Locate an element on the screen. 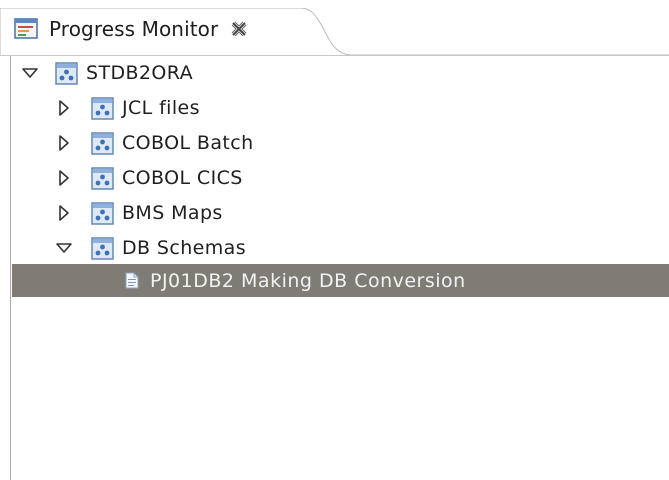  tree-item-bms-maps: BMS Maps is located at coordinates (139, 213).